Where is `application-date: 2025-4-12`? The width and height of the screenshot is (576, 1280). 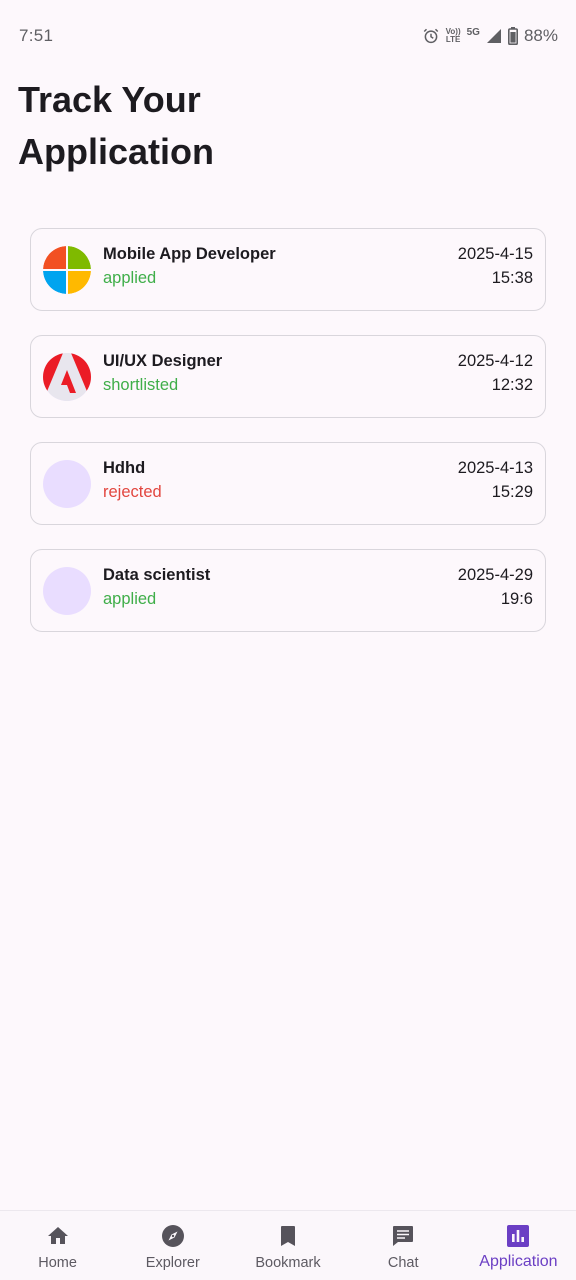 application-date: 2025-4-12 is located at coordinates (495, 361).